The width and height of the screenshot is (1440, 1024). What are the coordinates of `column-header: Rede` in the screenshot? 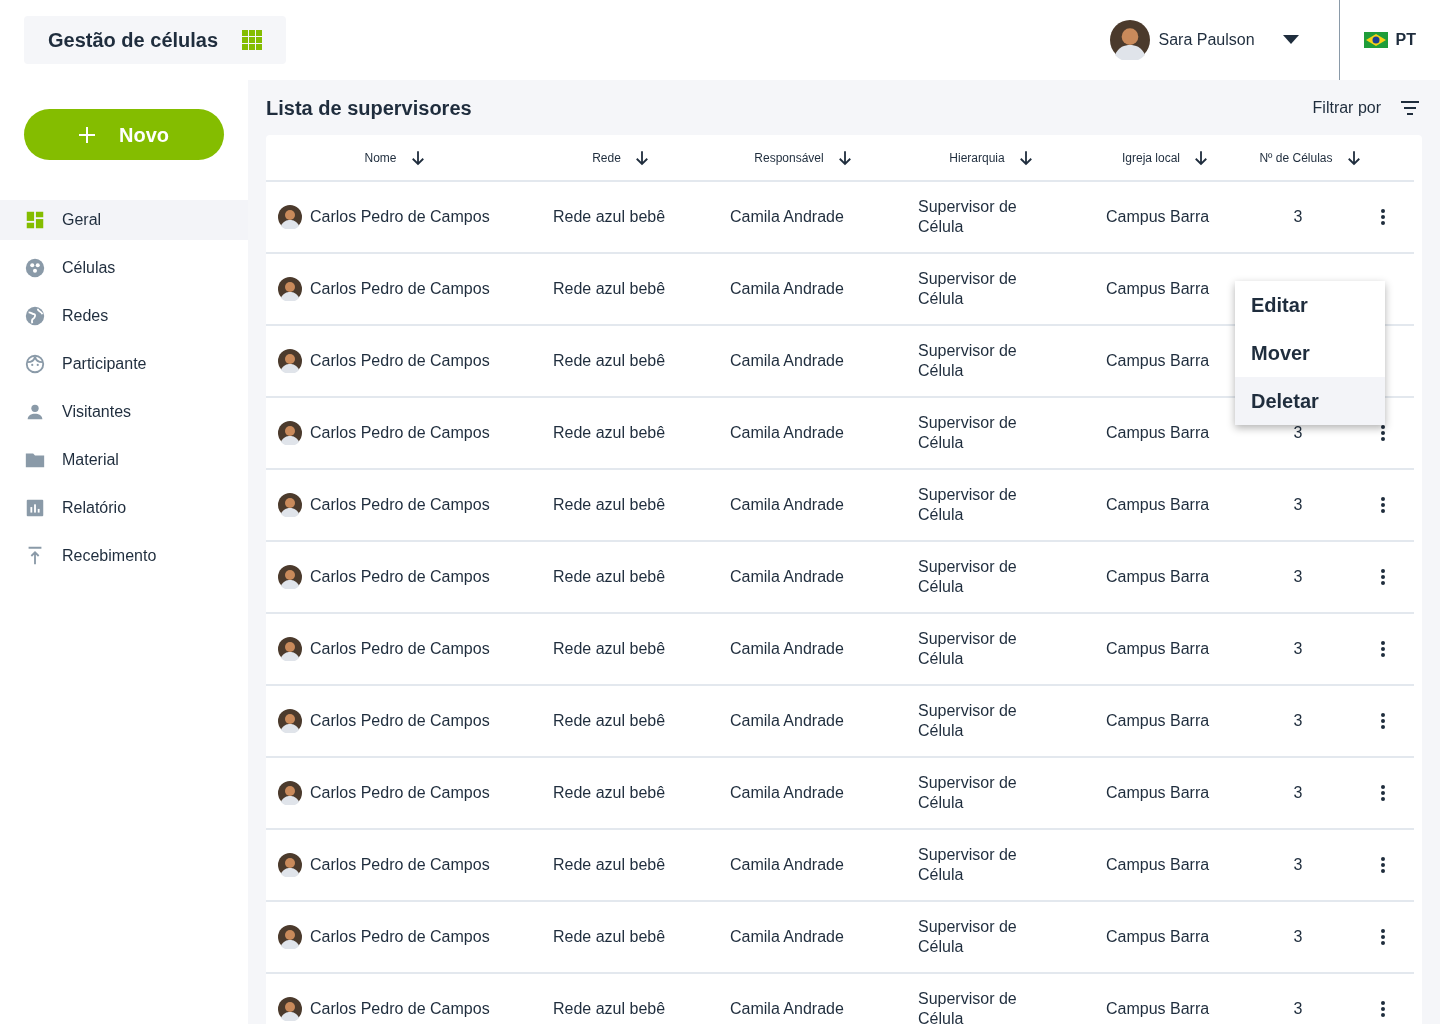 It's located at (606, 157).